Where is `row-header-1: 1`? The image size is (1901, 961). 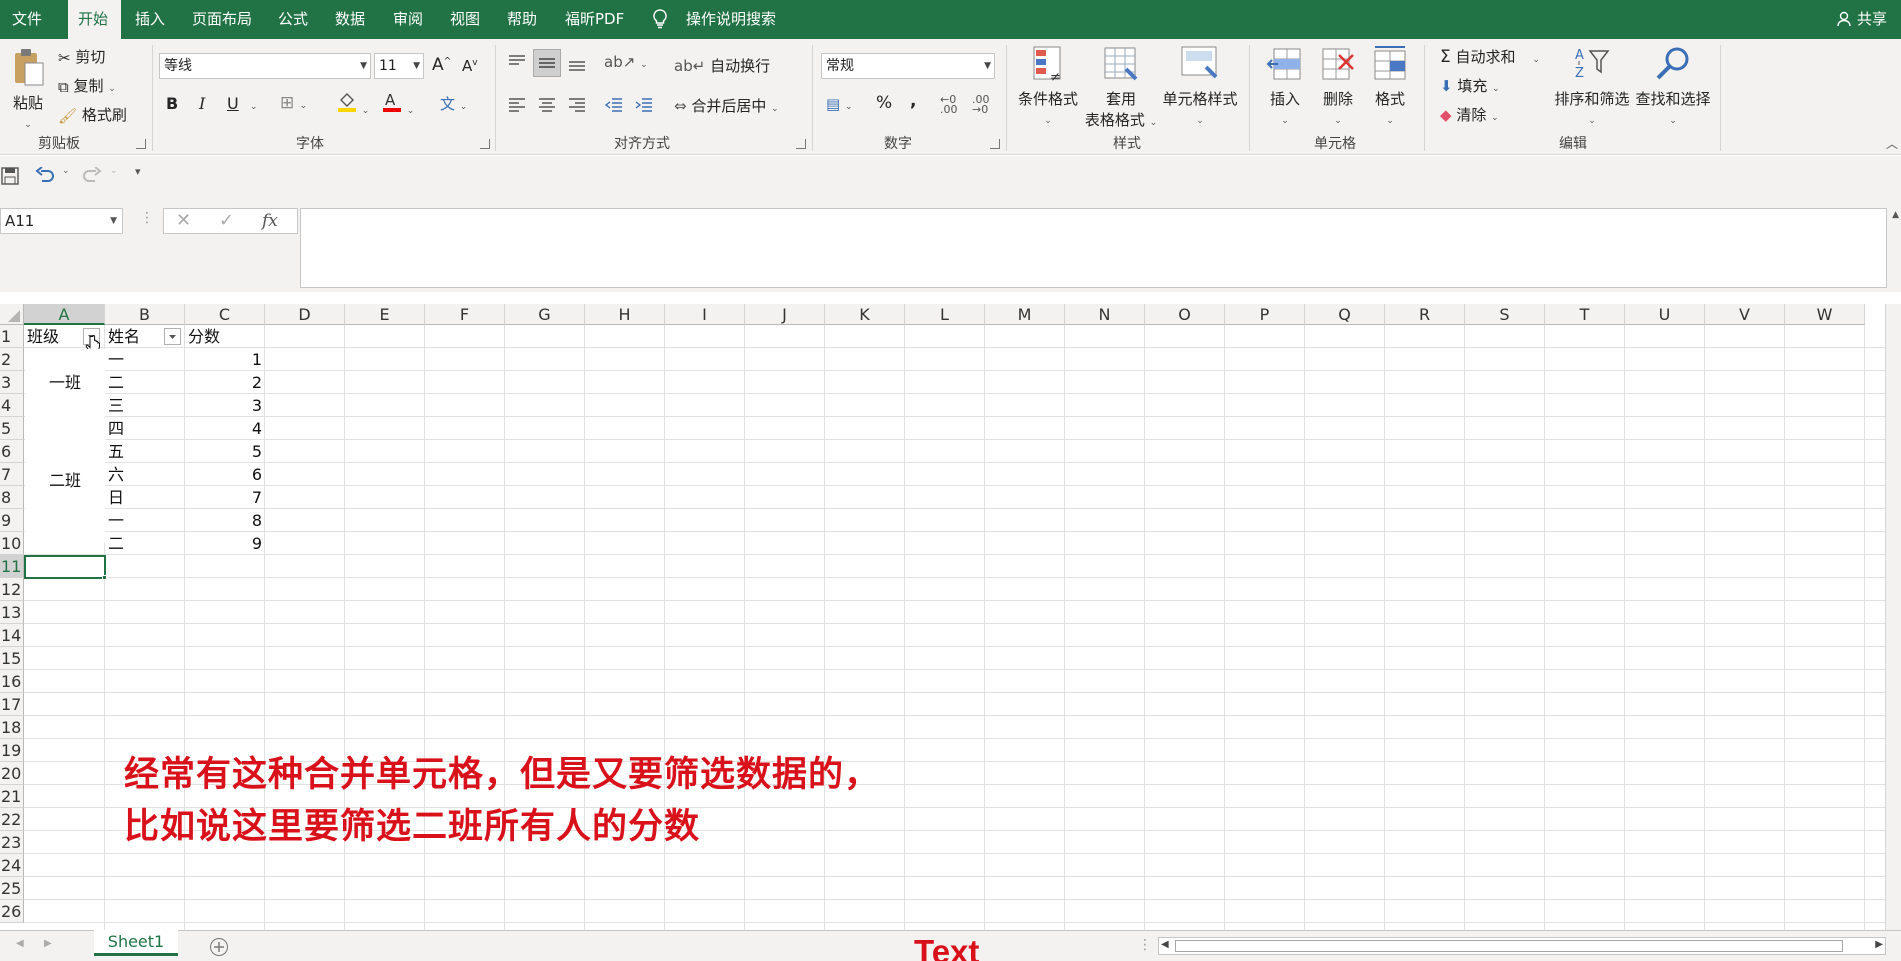 row-header-1: 1 is located at coordinates (12, 336).